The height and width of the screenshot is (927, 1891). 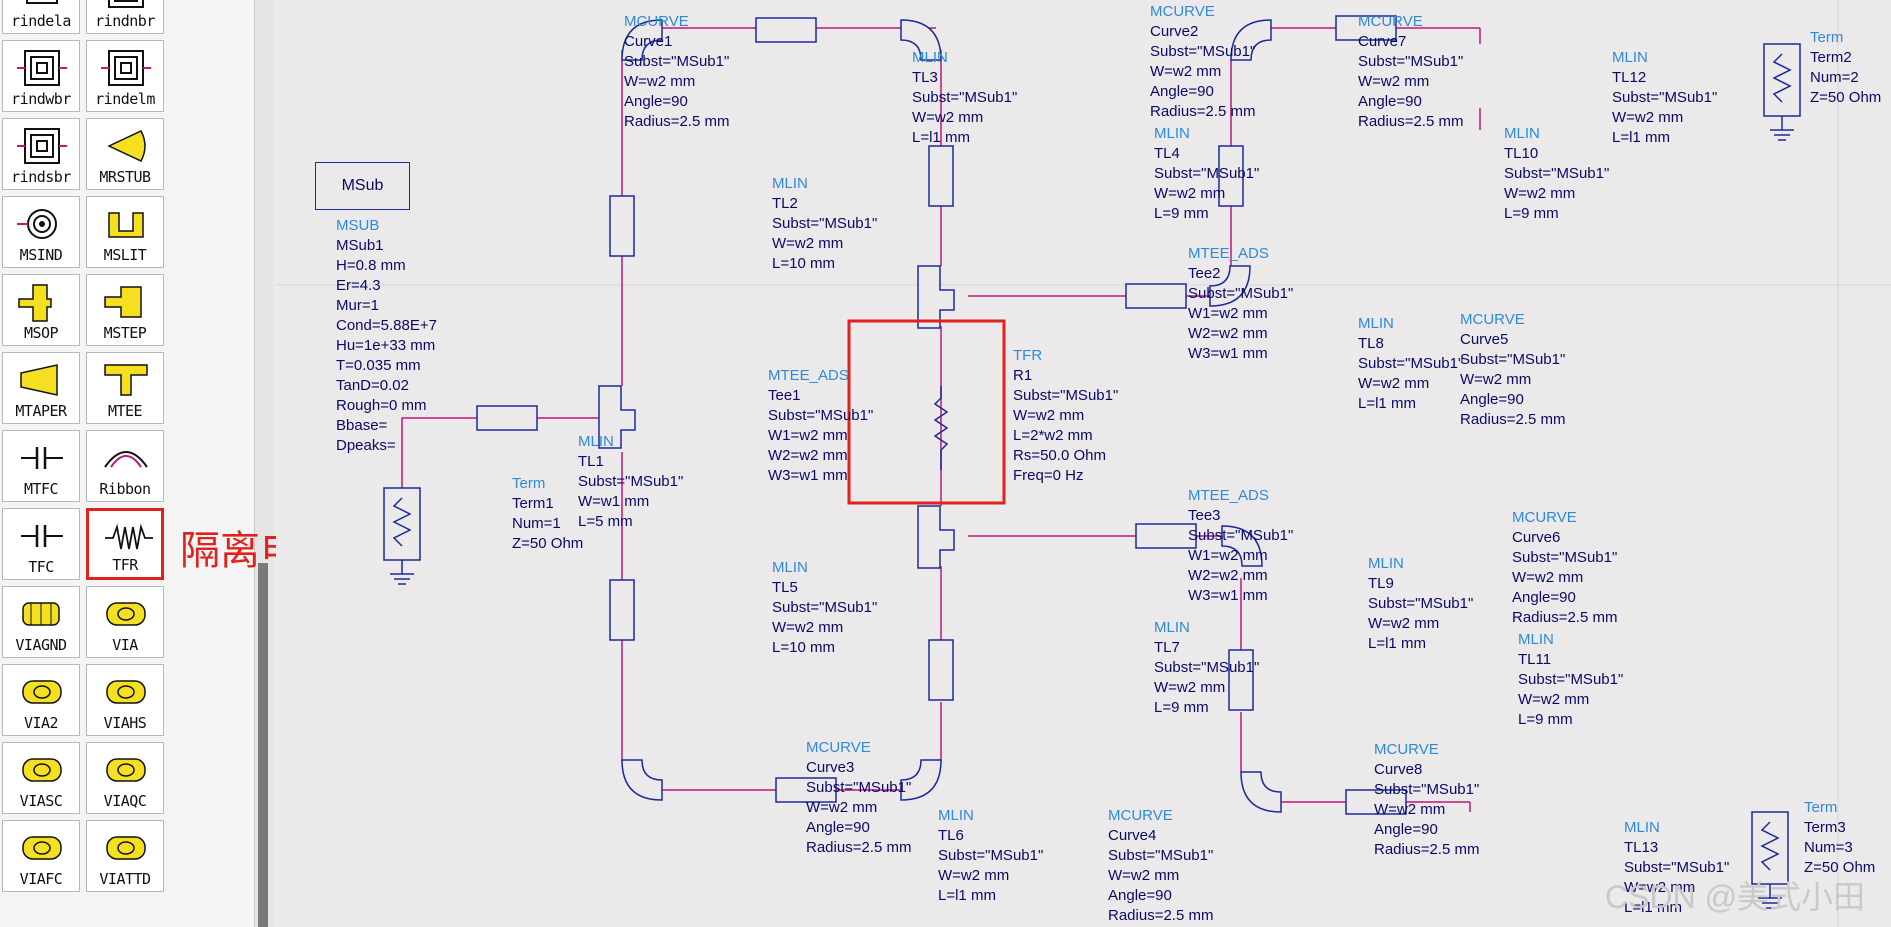 What do you see at coordinates (642, 780) in the screenshot?
I see `curve3-symbol` at bounding box center [642, 780].